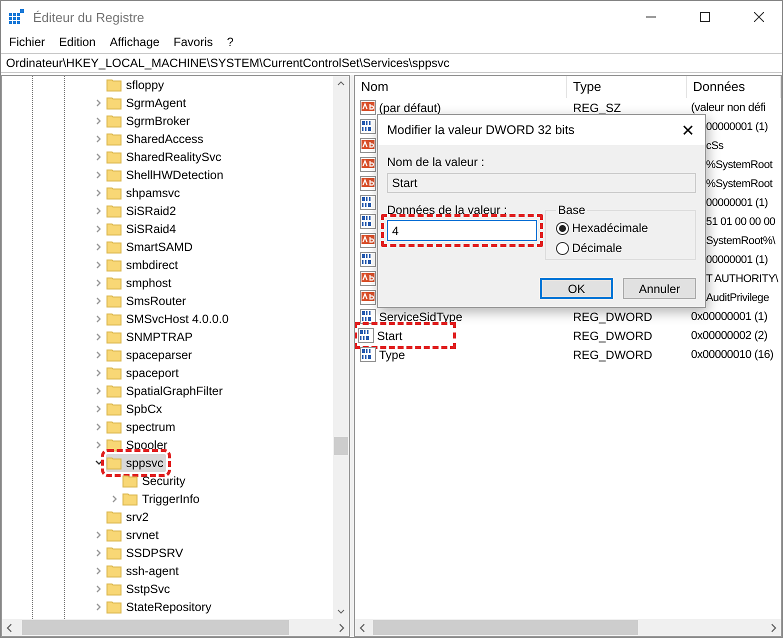  I want to click on chevron-down-icon, so click(99, 463).